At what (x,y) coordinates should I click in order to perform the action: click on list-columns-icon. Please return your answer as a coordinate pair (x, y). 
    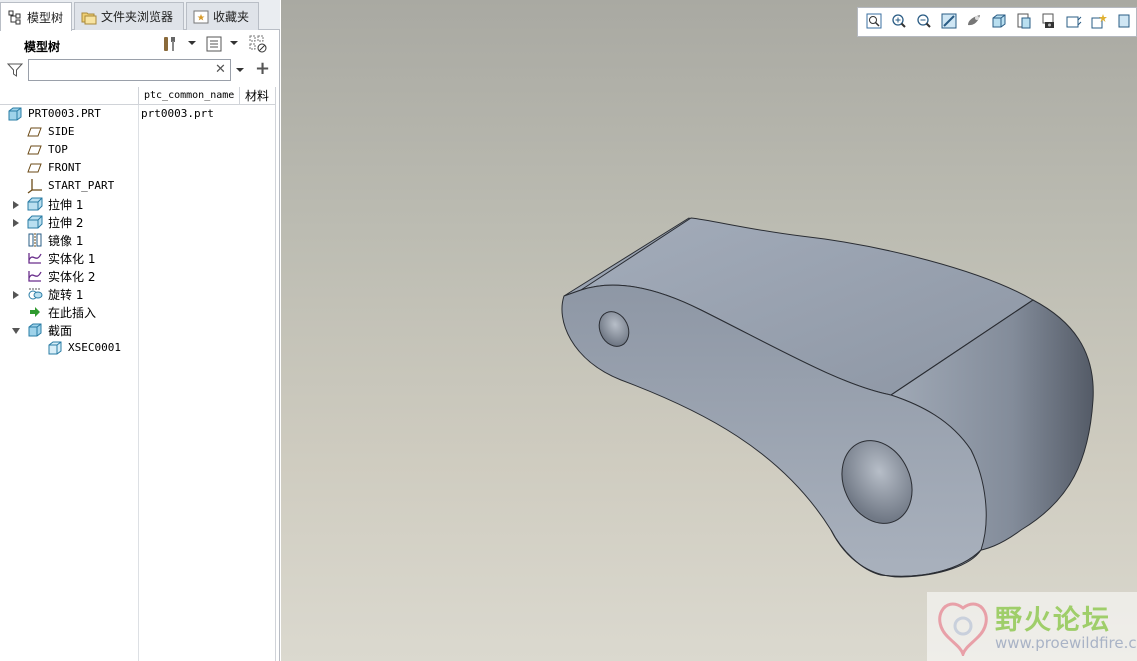
    Looking at the image, I should click on (214, 45).